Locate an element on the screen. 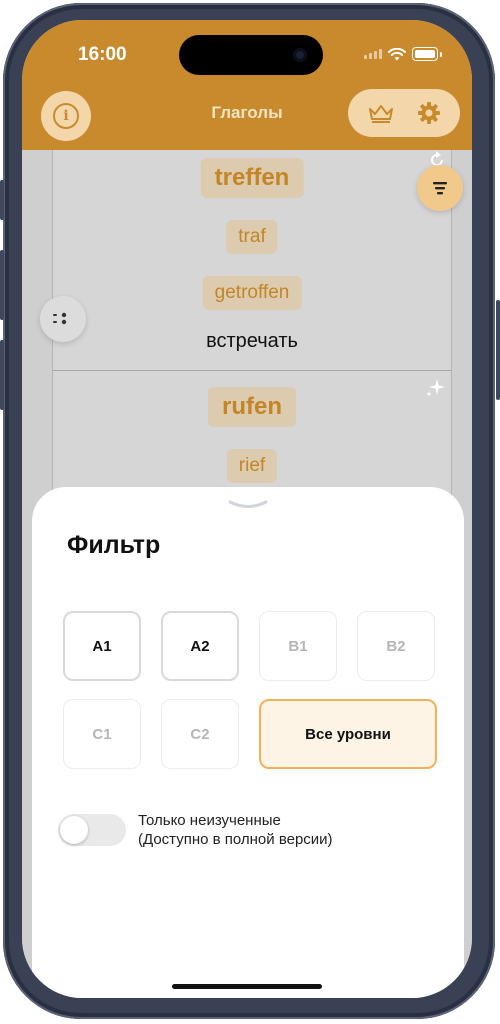 The image size is (500, 1024). side-button is located at coordinates (498, 350).